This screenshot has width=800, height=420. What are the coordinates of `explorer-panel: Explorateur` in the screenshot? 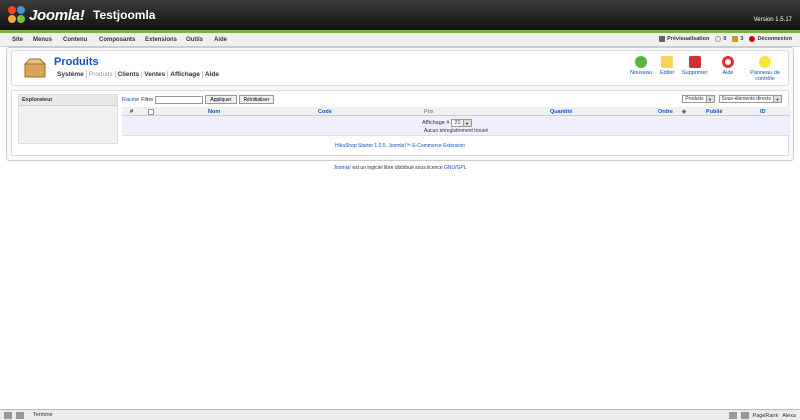 It's located at (68, 119).